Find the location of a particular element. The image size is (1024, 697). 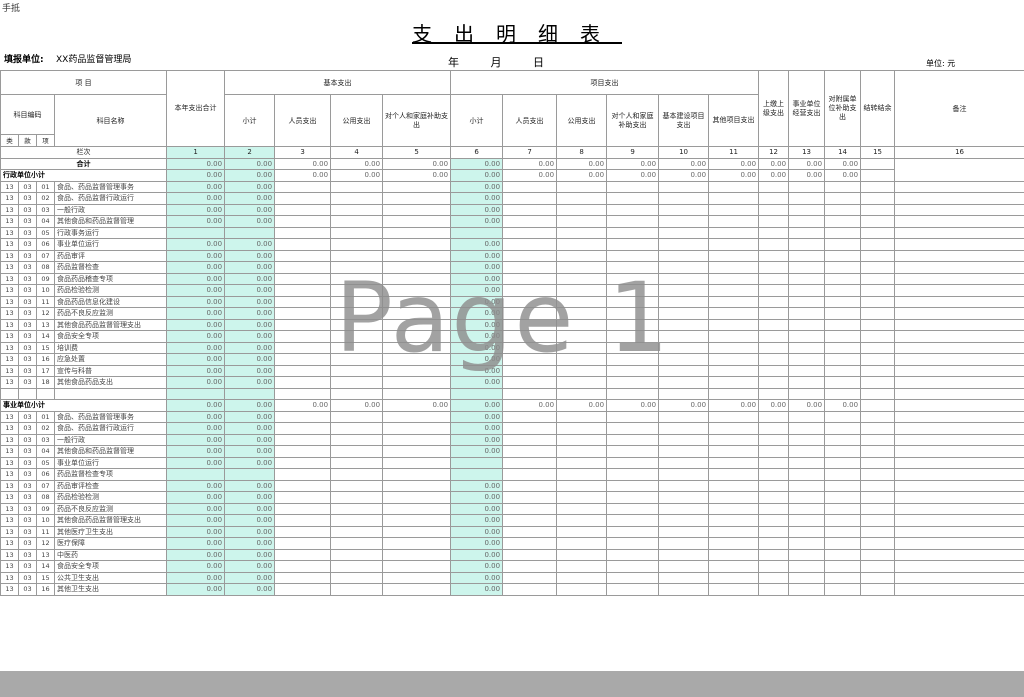

subject-name-cell: 其他食品药品支出 is located at coordinates (110, 382).